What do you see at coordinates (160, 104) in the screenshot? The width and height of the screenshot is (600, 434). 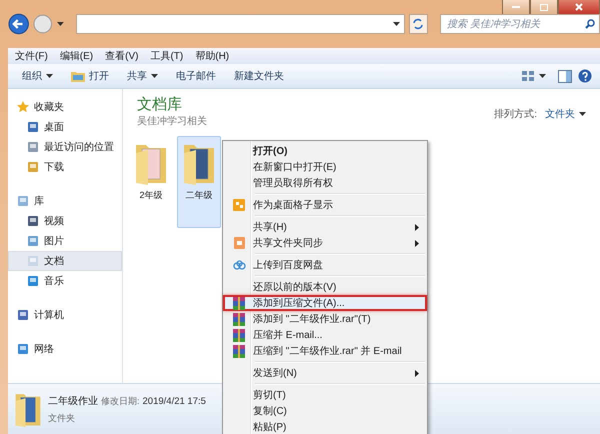 I see `library-title: 文档库` at bounding box center [160, 104].